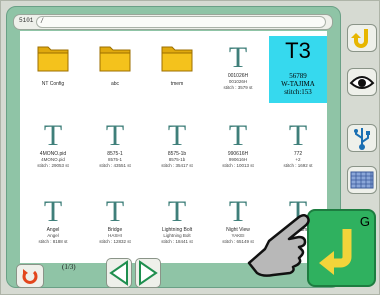  I want to click on file-stitch: stitch : 18441 st, so click(177, 241).